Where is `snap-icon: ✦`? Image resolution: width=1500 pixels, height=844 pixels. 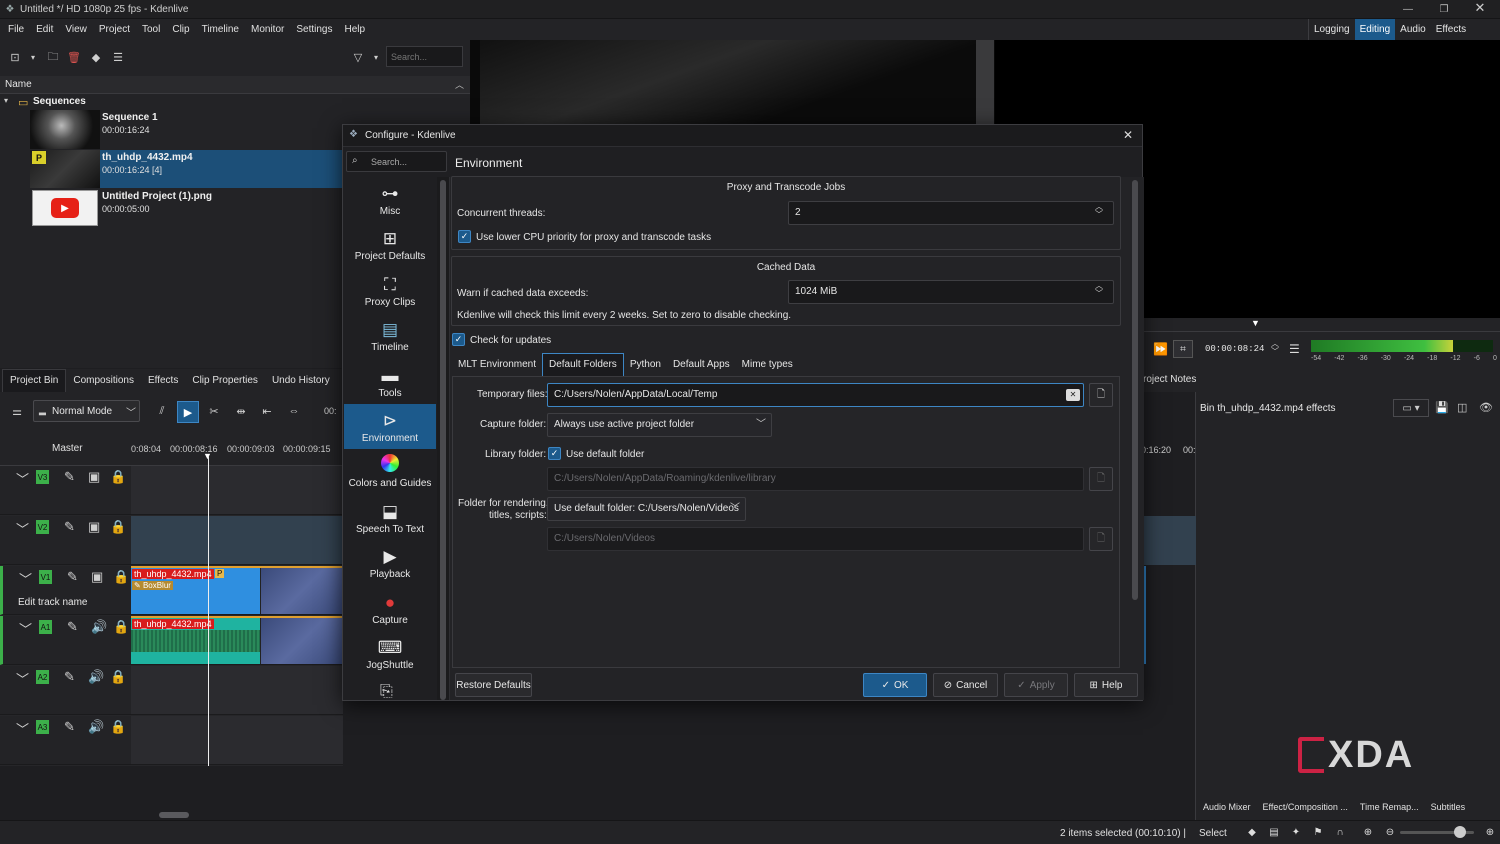
snap-icon: ✦ is located at coordinates (1296, 832).